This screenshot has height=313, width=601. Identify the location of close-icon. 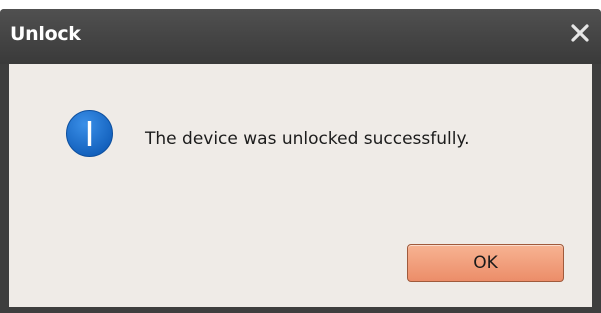
(580, 33).